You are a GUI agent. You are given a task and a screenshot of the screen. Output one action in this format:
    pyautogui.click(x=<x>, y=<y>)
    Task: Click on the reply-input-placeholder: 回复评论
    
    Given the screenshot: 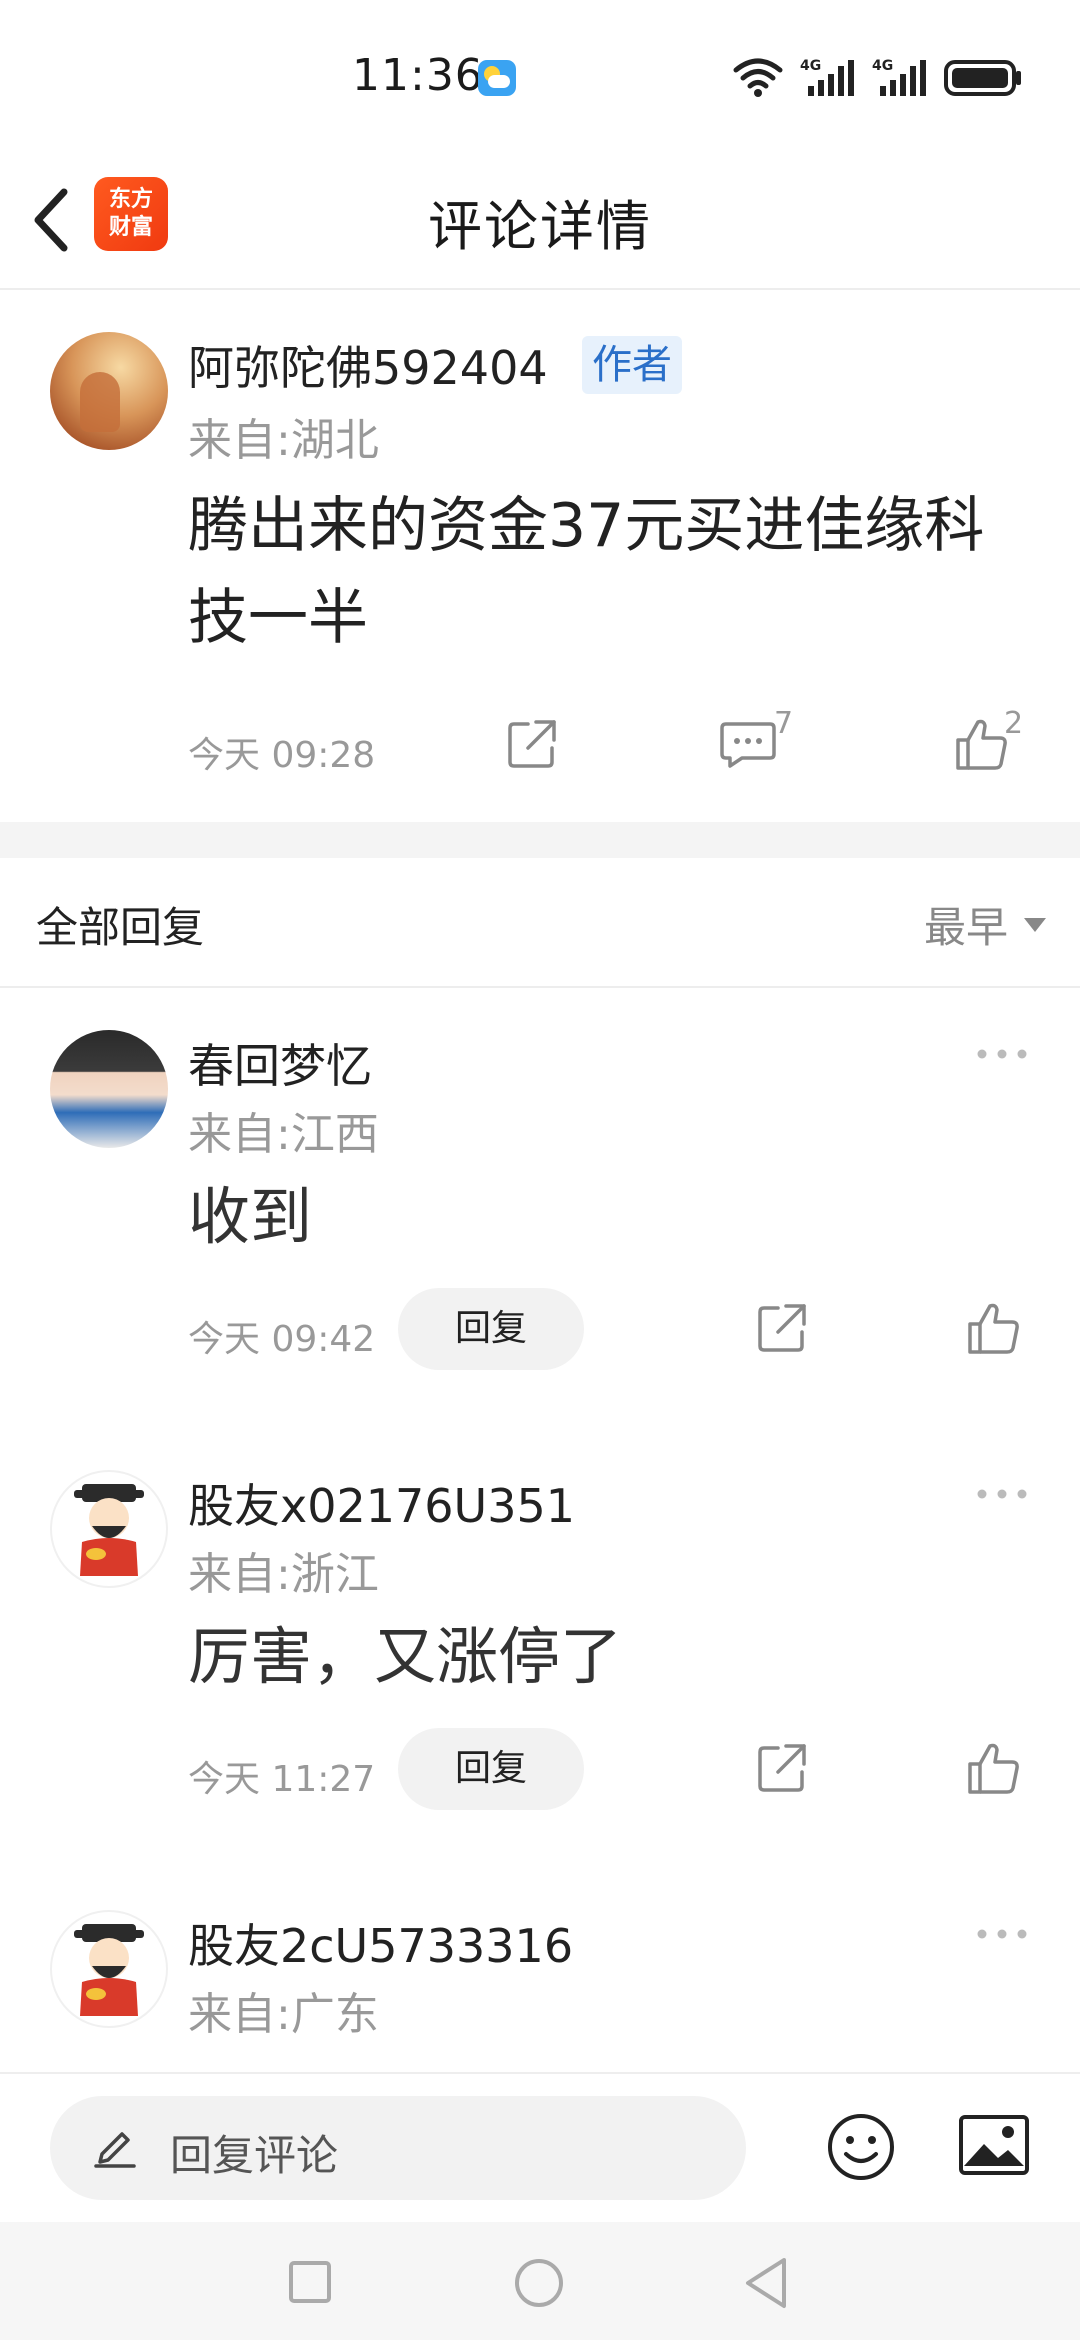 What is the action you would take?
    pyautogui.click(x=254, y=2155)
    